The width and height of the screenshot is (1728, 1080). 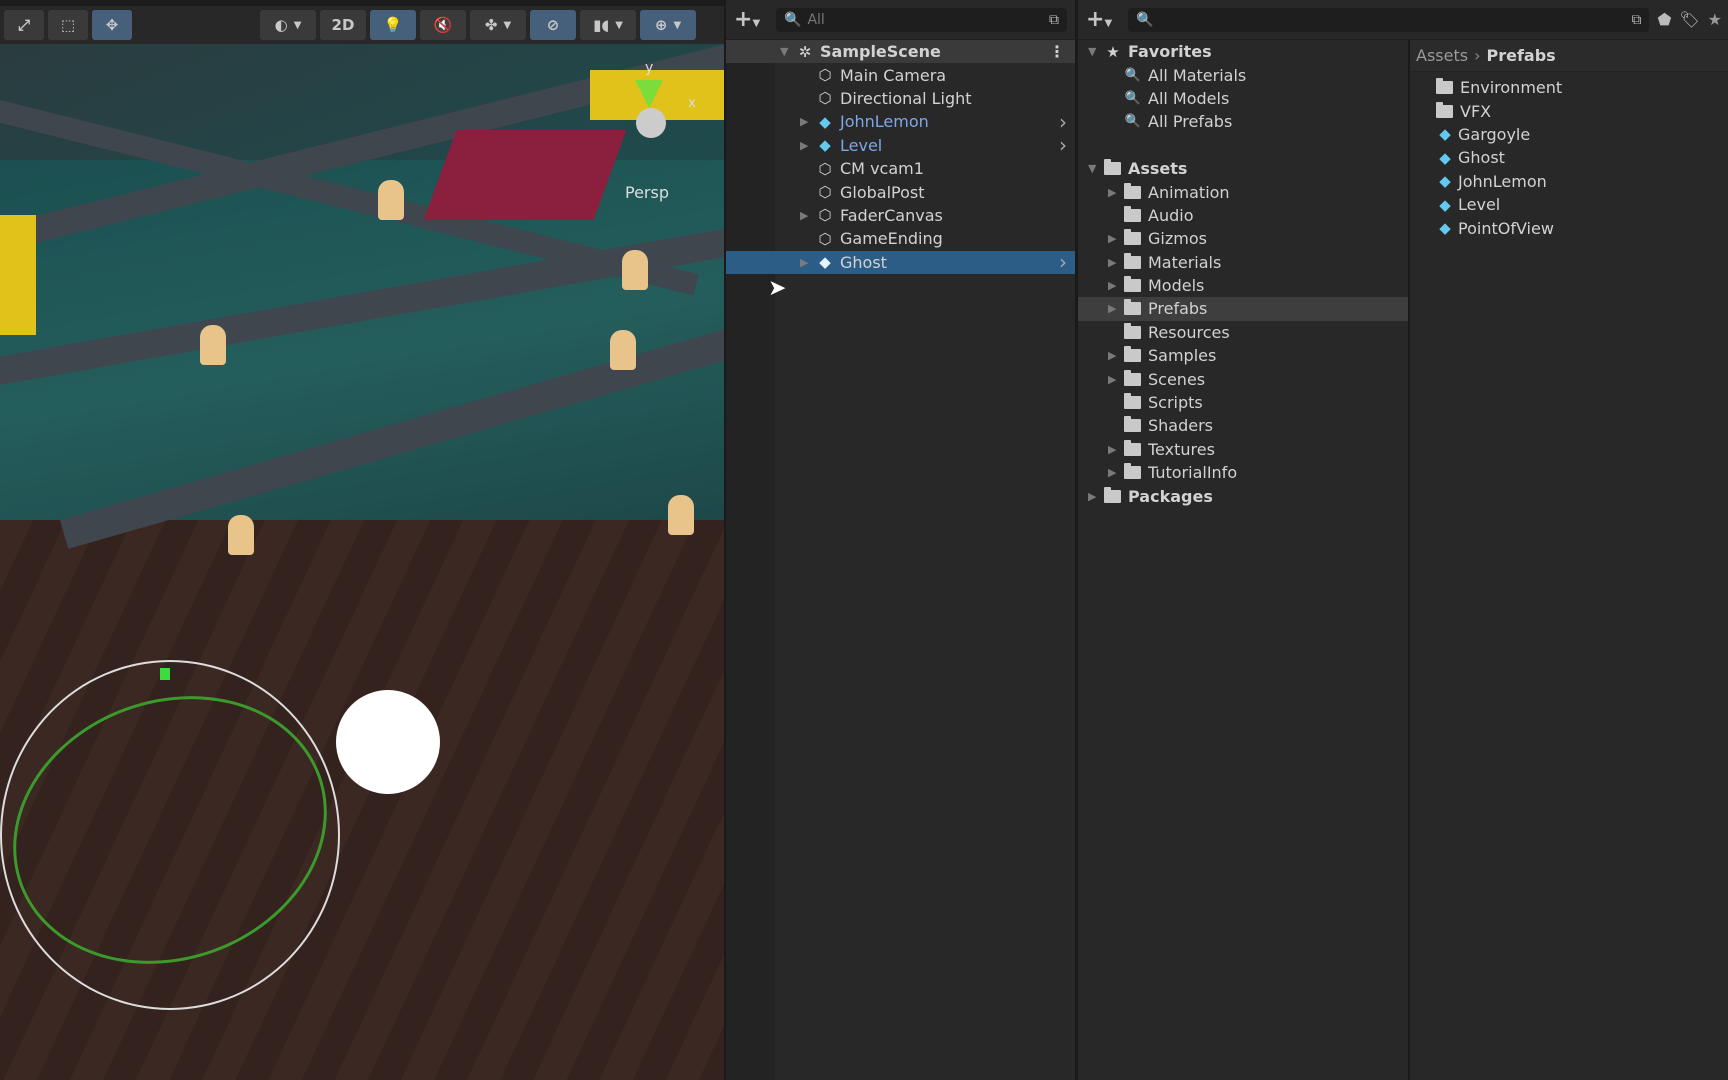 I want to click on hierarchy-item: ▶ ◆ Level ›, so click(x=900, y=145).